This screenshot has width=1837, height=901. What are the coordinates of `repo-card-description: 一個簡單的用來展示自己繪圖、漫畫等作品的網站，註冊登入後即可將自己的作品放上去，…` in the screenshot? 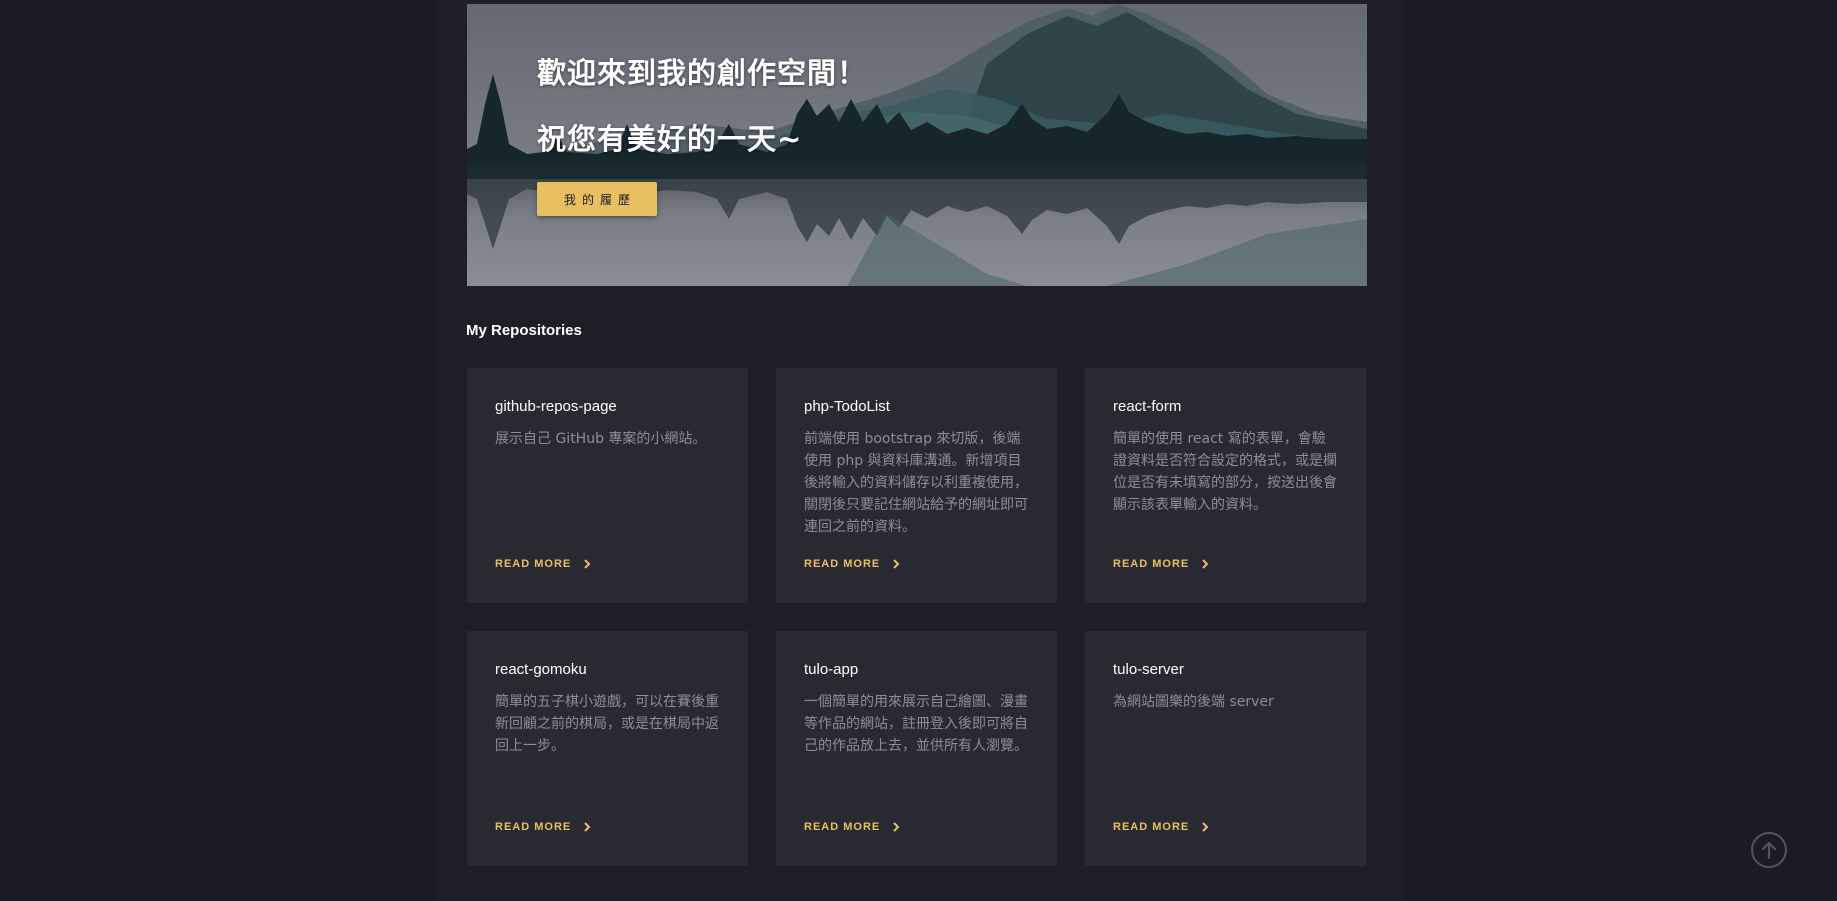 It's located at (916, 724).